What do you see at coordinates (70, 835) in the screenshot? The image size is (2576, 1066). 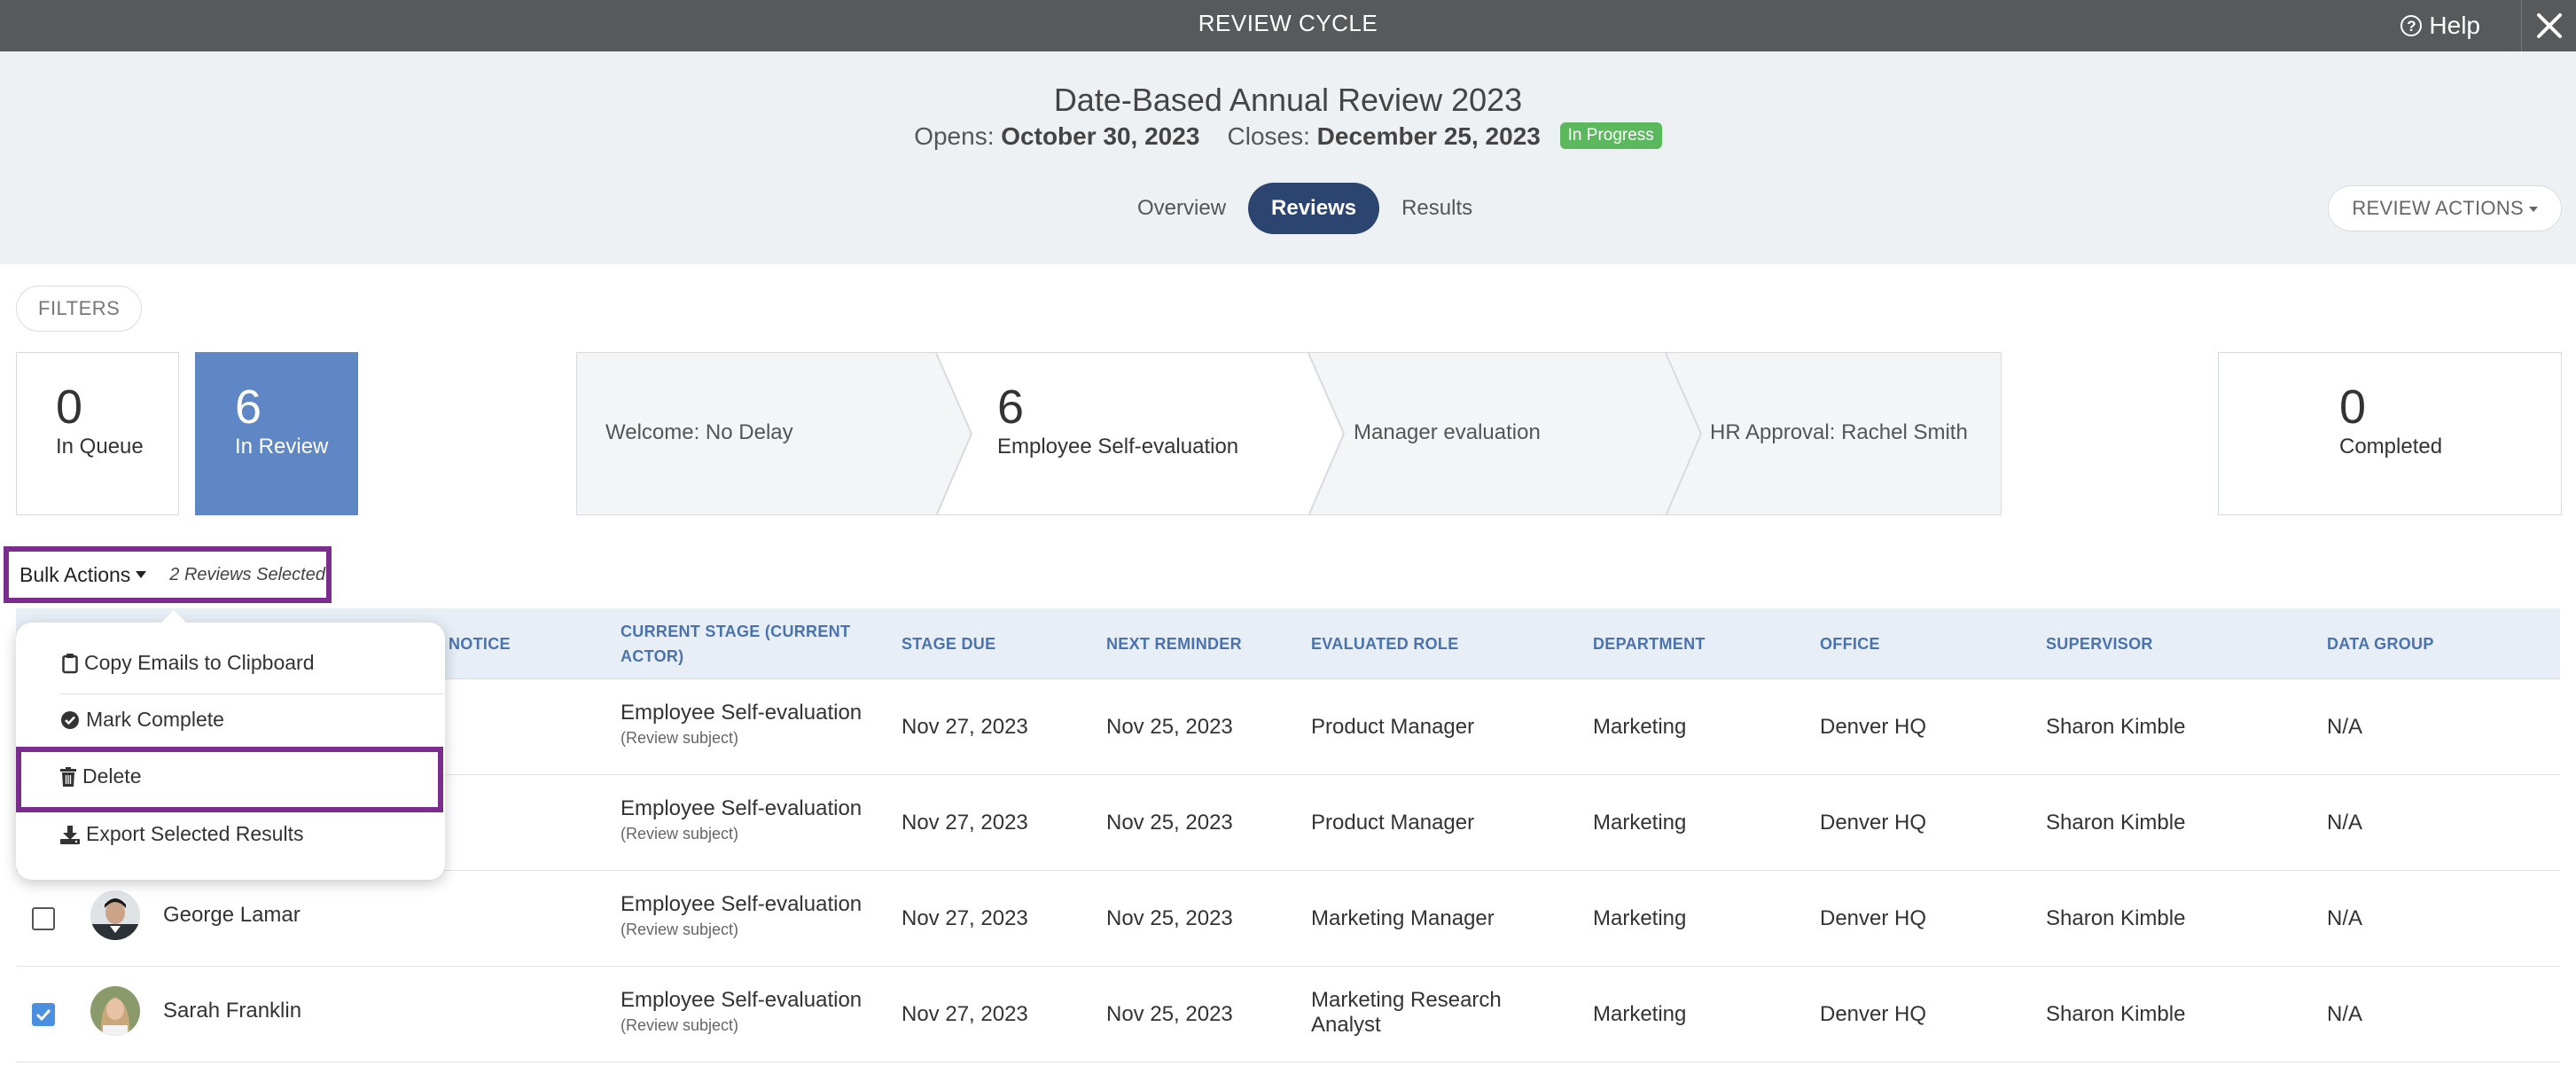 I see `download-icon` at bounding box center [70, 835].